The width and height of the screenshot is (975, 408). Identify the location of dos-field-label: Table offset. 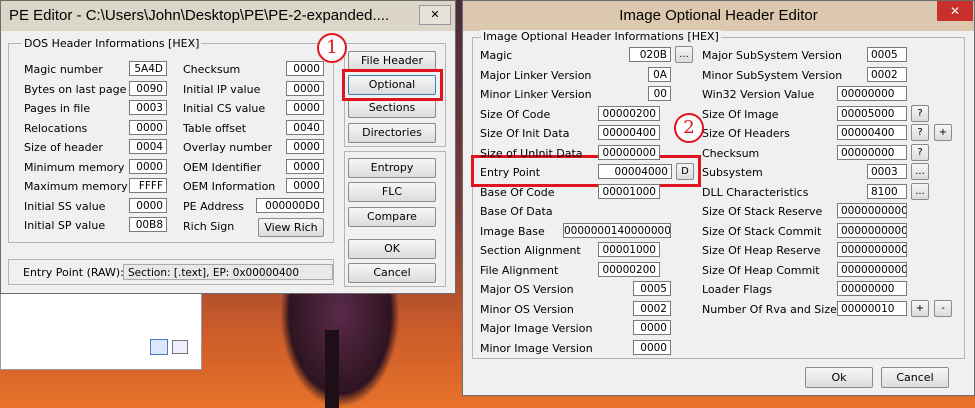
(215, 128).